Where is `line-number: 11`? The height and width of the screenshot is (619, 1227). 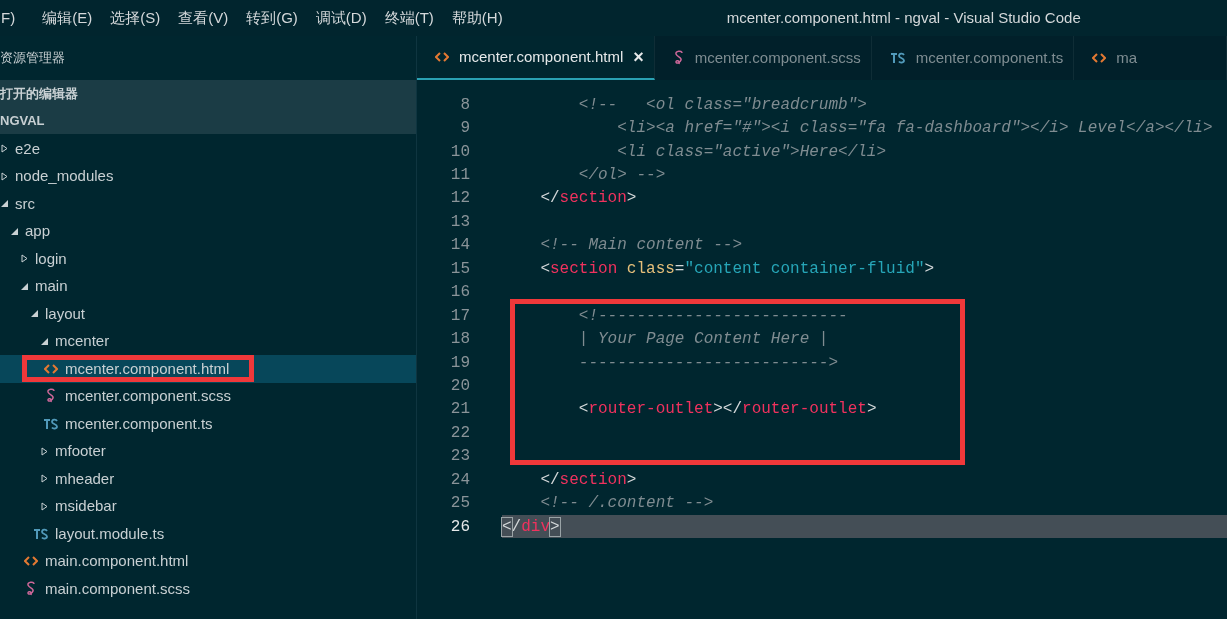 line-number: 11 is located at coordinates (459, 176).